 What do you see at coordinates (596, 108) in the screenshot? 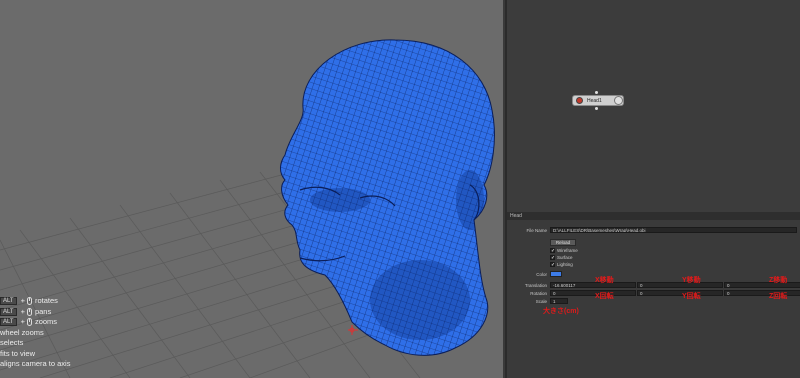
I see `node-output-port` at bounding box center [596, 108].